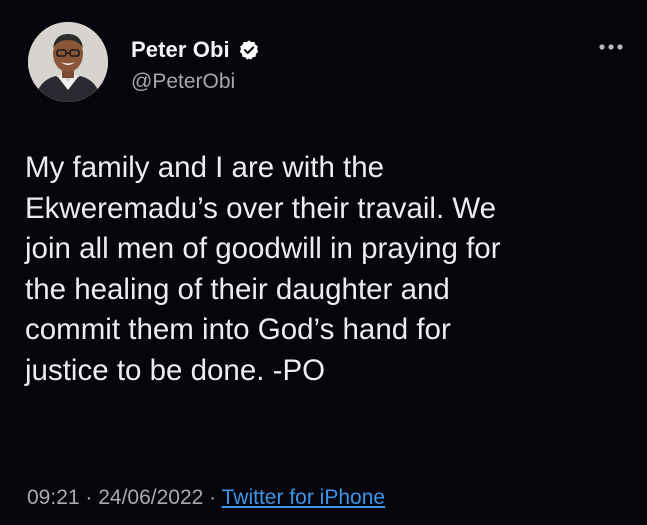  What do you see at coordinates (263, 248) in the screenshot?
I see `tweet-text-line: join all men of goodwill in praying for` at bounding box center [263, 248].